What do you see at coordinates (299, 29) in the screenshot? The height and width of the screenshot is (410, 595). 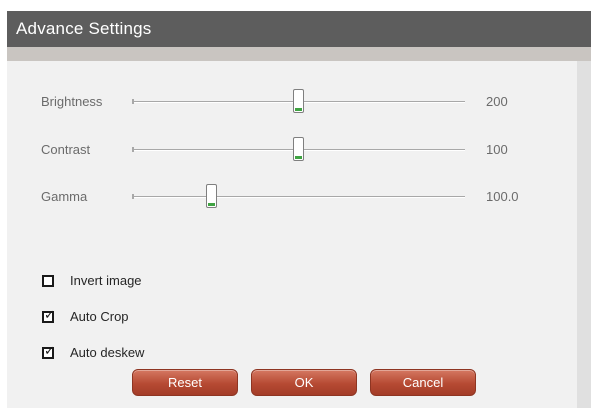 I see `title-bar: Advance Settings` at bounding box center [299, 29].